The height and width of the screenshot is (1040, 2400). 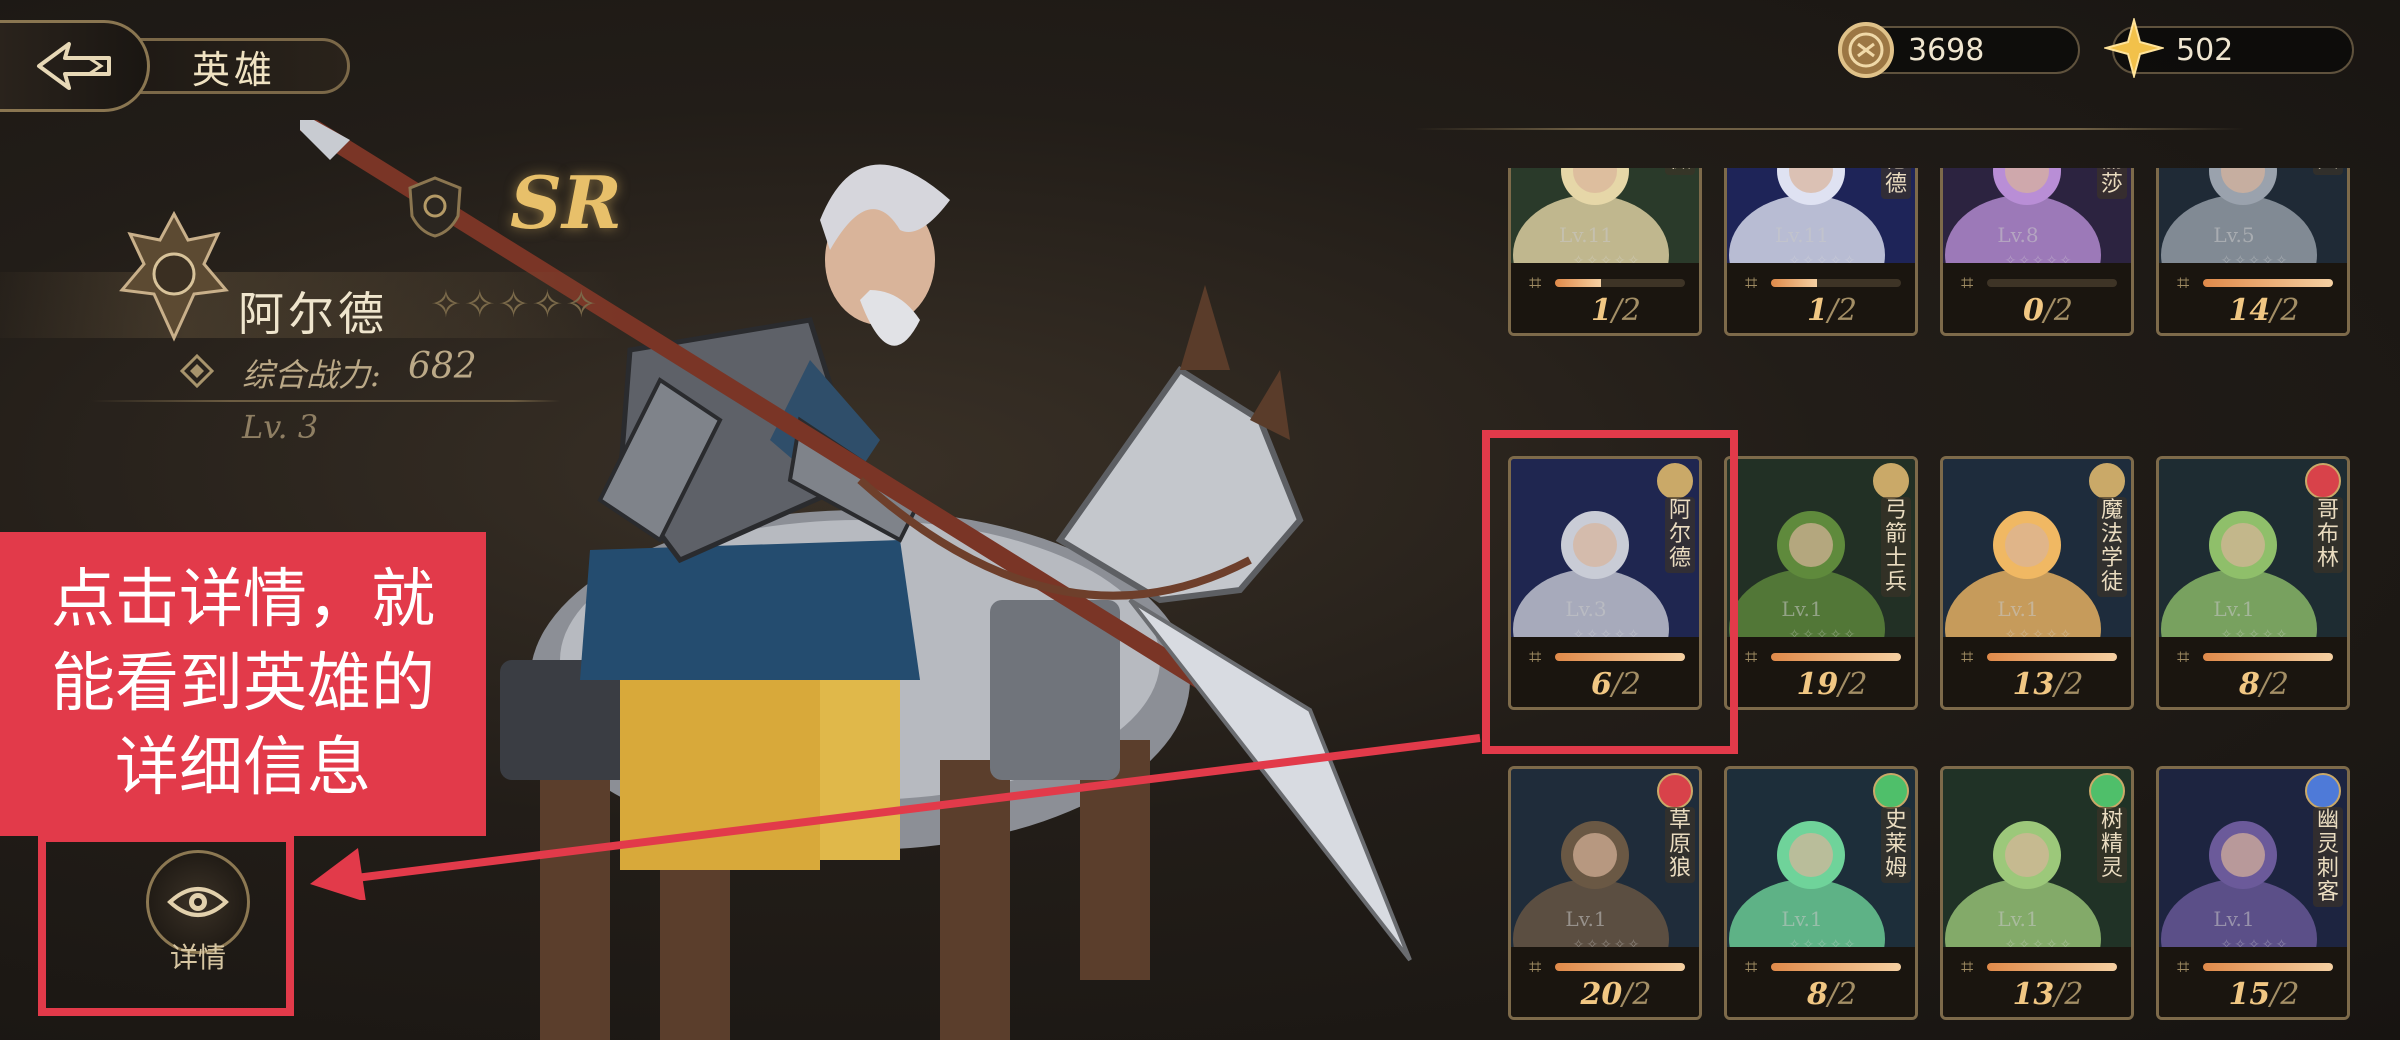 I want to click on header-divider, so click(x=1830, y=129).